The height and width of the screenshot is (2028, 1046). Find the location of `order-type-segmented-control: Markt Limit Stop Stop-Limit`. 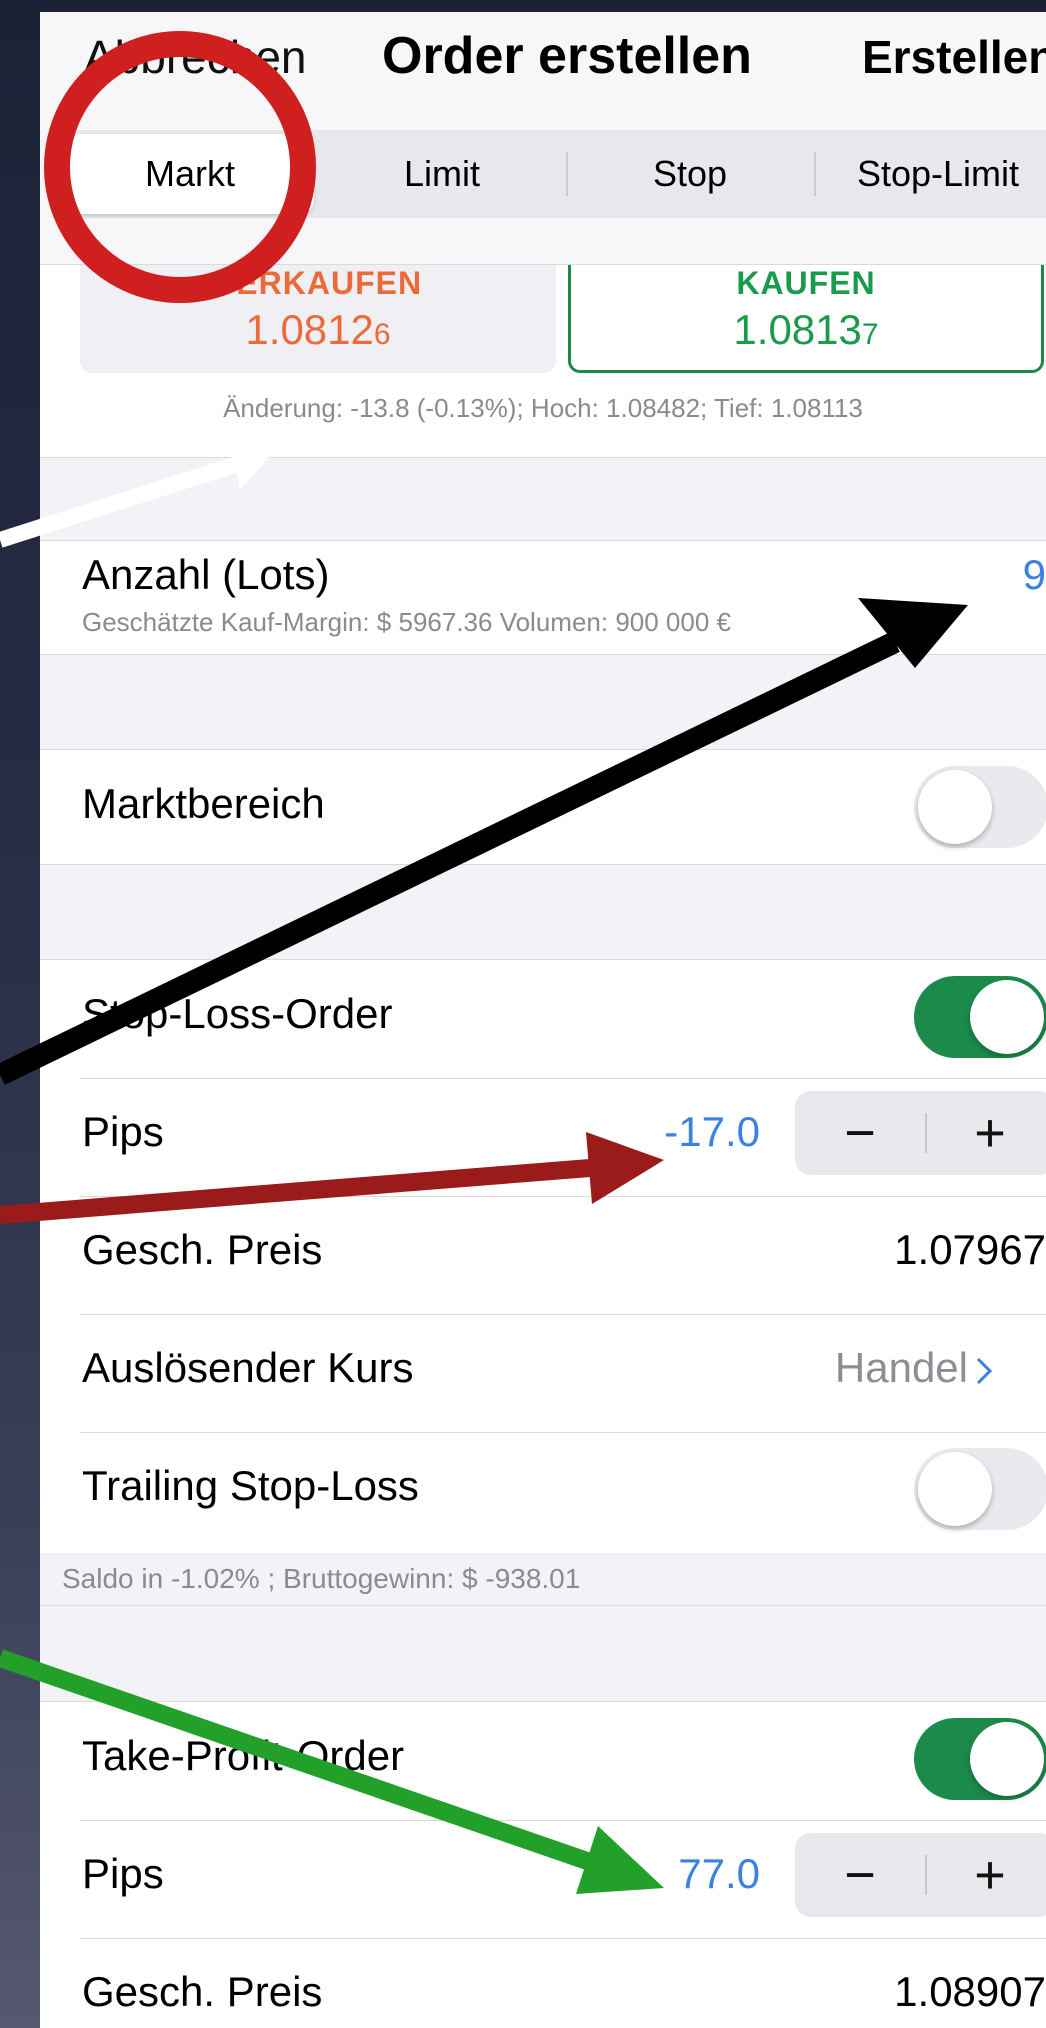

order-type-segmented-control: Markt Limit Stop Stop-Limit is located at coordinates (554, 174).